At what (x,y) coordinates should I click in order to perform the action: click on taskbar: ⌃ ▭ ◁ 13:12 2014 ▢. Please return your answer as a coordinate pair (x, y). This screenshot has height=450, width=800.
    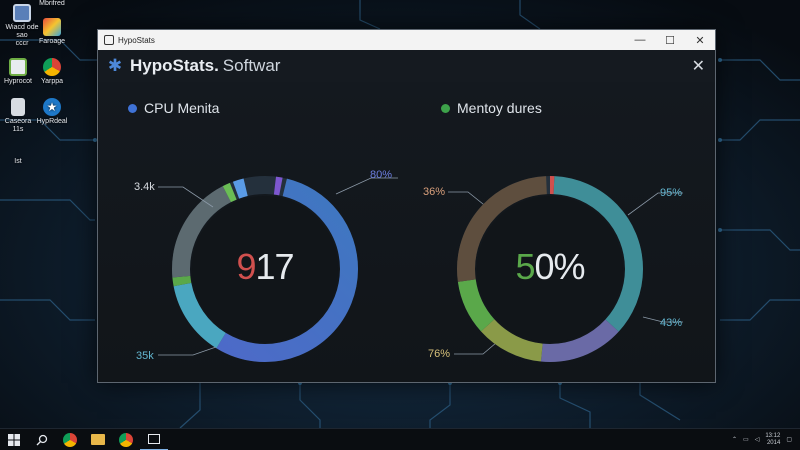
    Looking at the image, I should click on (400, 439).